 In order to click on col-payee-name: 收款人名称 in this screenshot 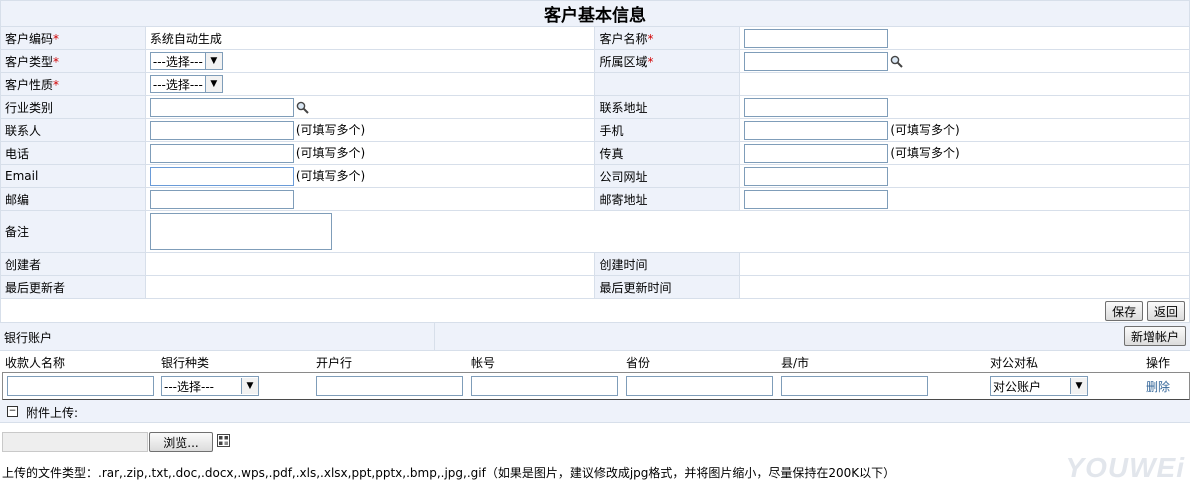, I will do `click(35, 363)`.